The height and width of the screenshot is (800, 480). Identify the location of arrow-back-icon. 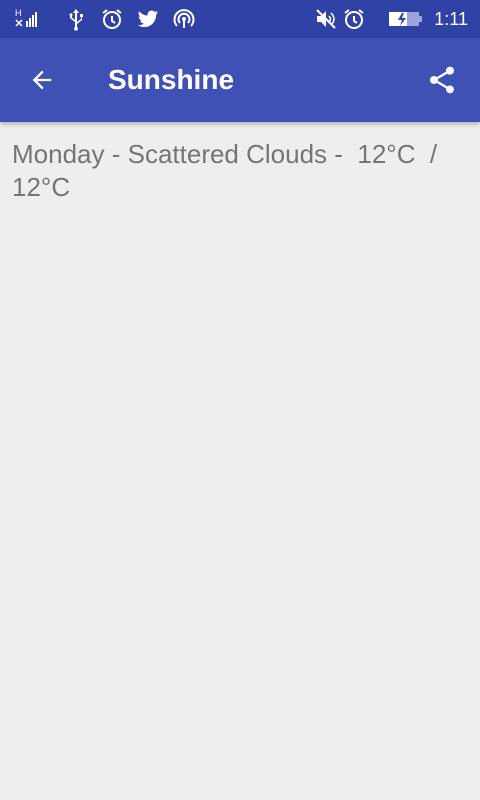
(42, 80).